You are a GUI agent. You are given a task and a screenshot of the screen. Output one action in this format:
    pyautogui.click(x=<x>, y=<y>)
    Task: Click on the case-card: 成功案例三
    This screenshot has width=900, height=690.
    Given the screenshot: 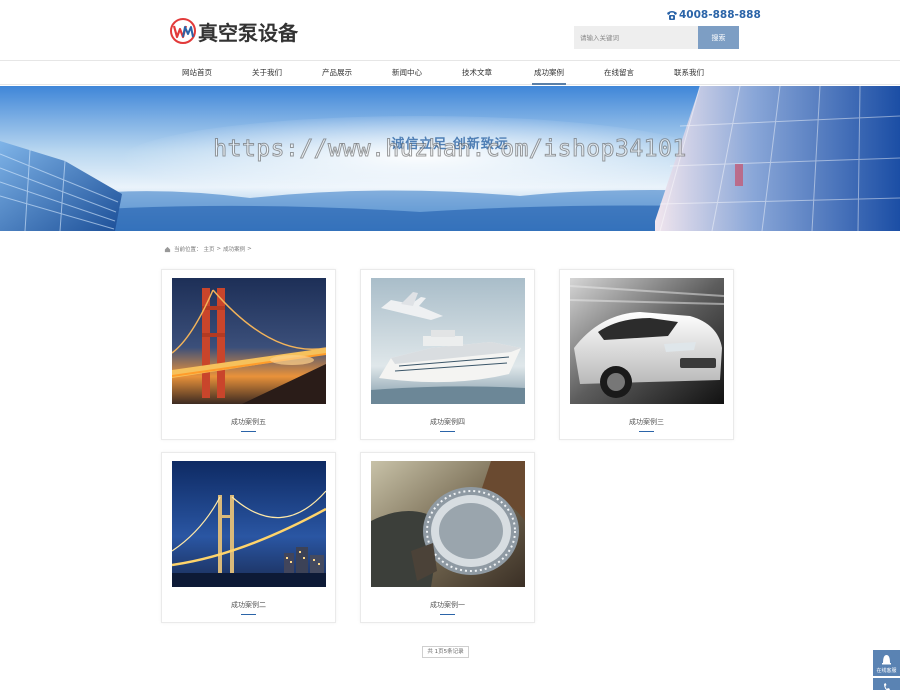 What is the action you would take?
    pyautogui.click(x=646, y=354)
    